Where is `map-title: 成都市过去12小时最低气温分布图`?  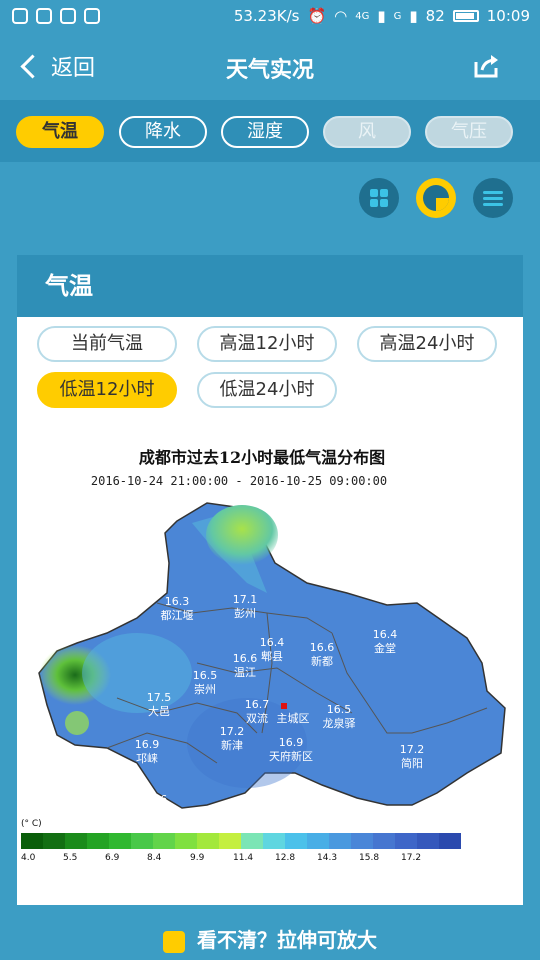 map-title: 成都市过去12小时最低气温分布图 is located at coordinates (262, 457).